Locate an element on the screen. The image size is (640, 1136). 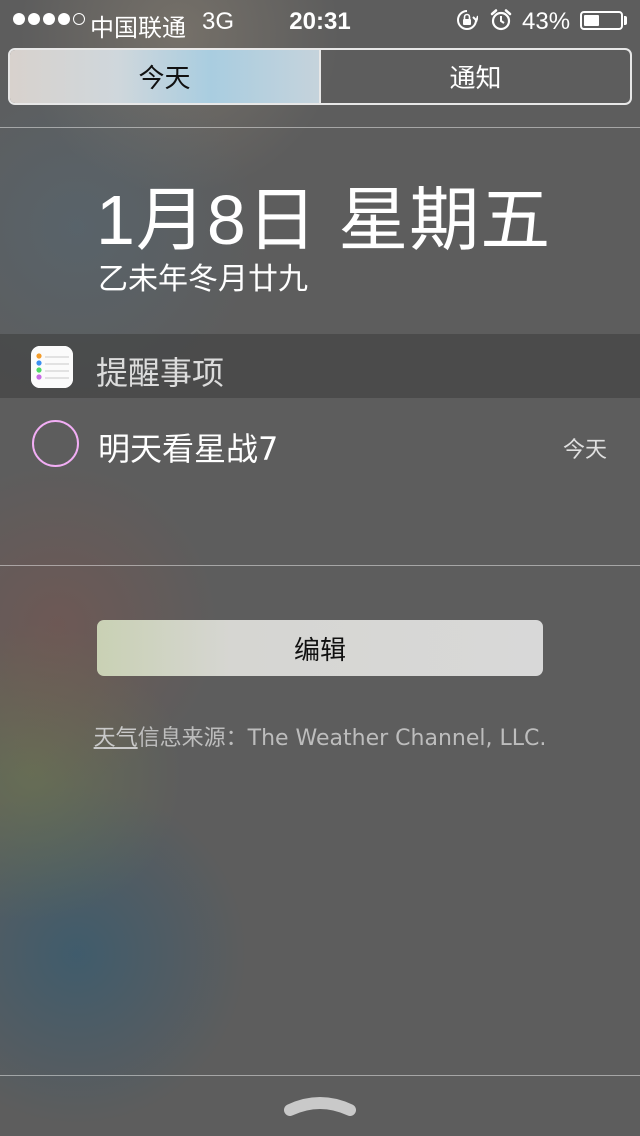
rotation-lock-icon is located at coordinates (467, 20).